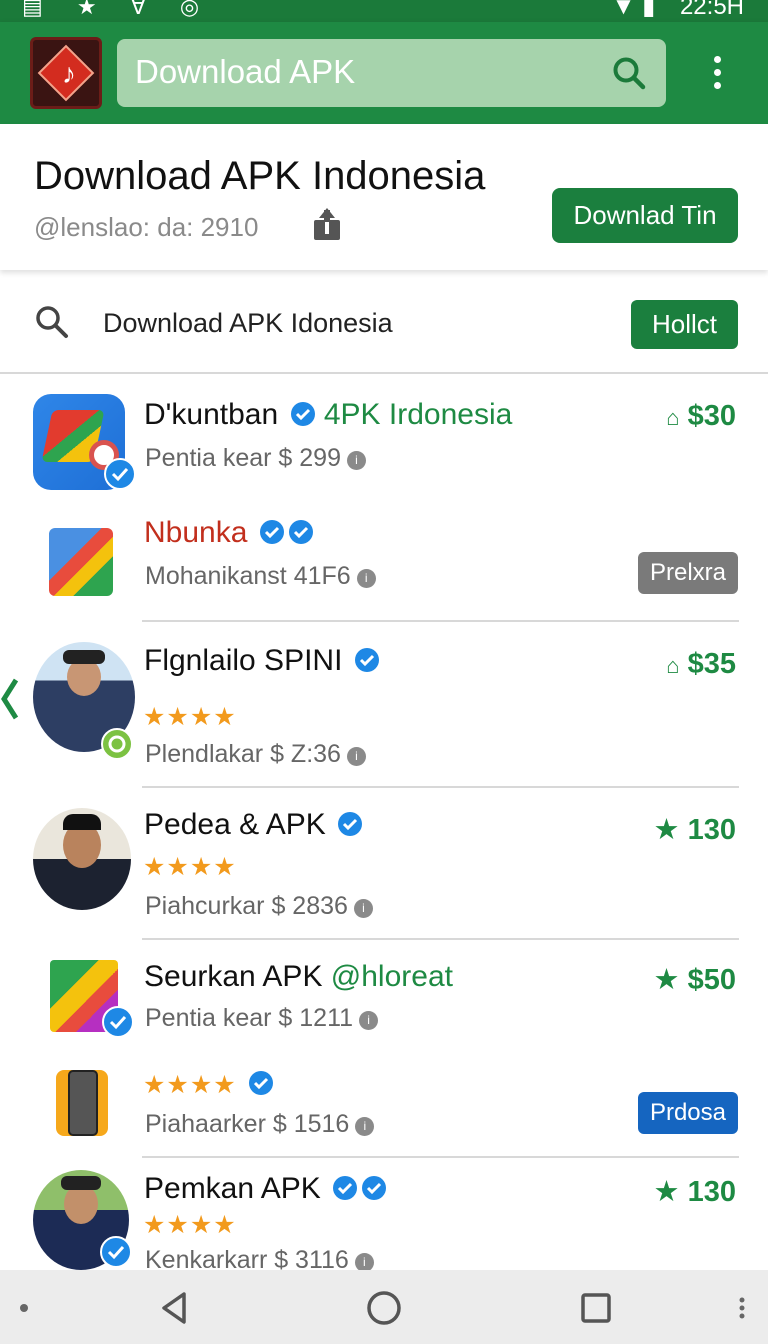  Describe the element at coordinates (262, 1018) in the screenshot. I see `item-subtitle: Pentia kear $ 1211 i` at that location.